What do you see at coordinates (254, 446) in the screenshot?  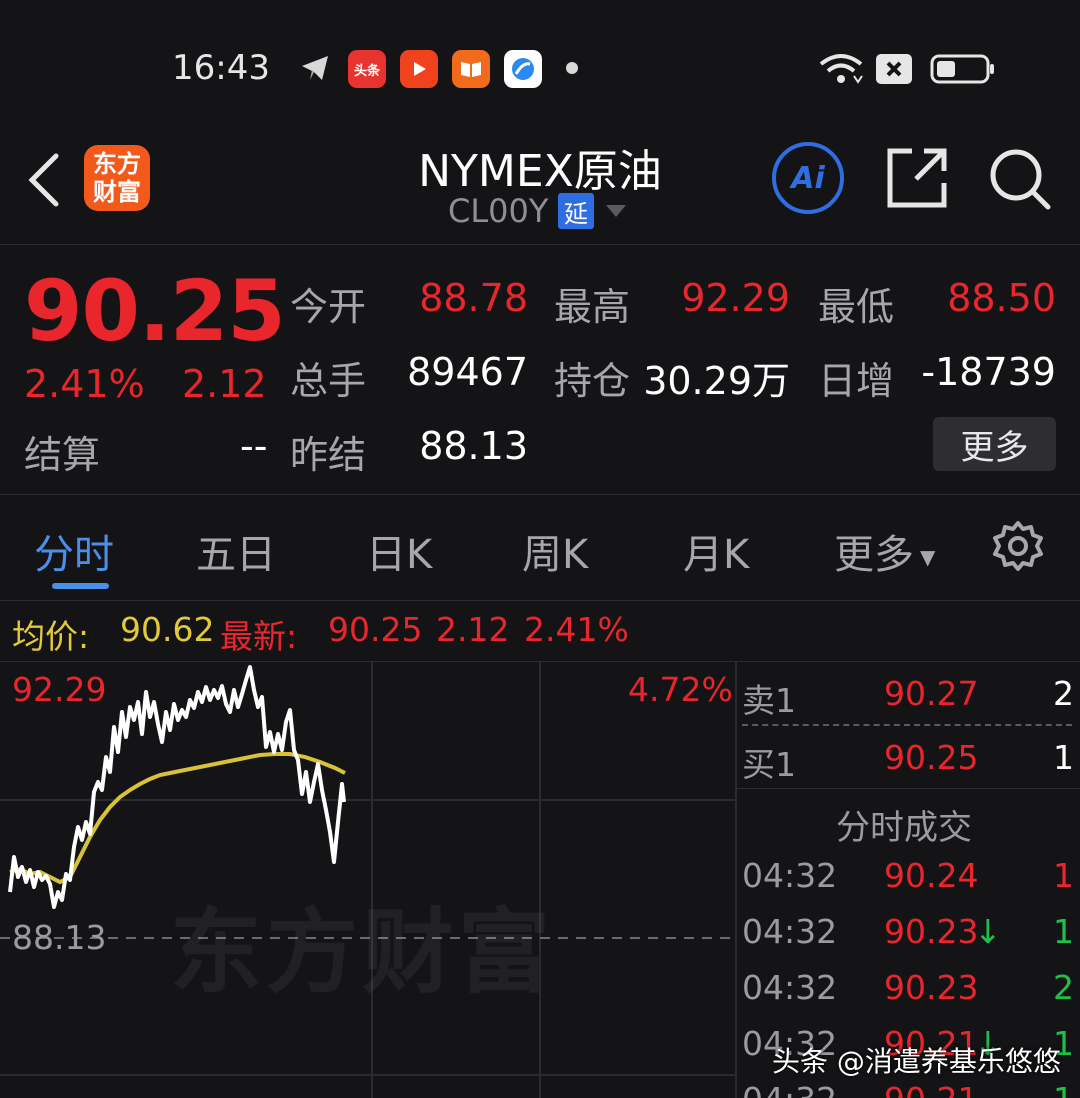 I see `settle-value: --` at bounding box center [254, 446].